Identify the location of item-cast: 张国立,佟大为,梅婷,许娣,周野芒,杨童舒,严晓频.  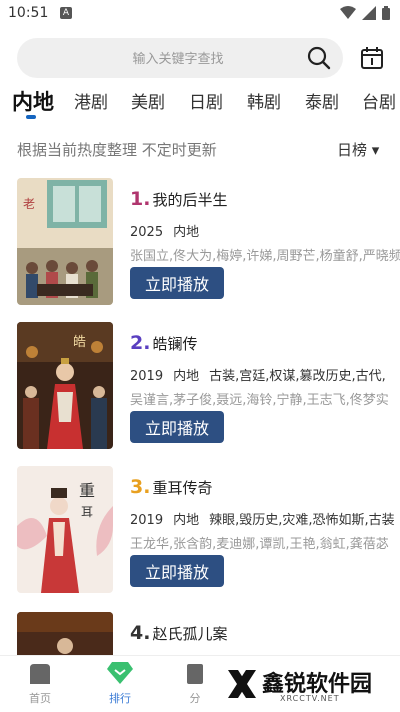
(265, 256).